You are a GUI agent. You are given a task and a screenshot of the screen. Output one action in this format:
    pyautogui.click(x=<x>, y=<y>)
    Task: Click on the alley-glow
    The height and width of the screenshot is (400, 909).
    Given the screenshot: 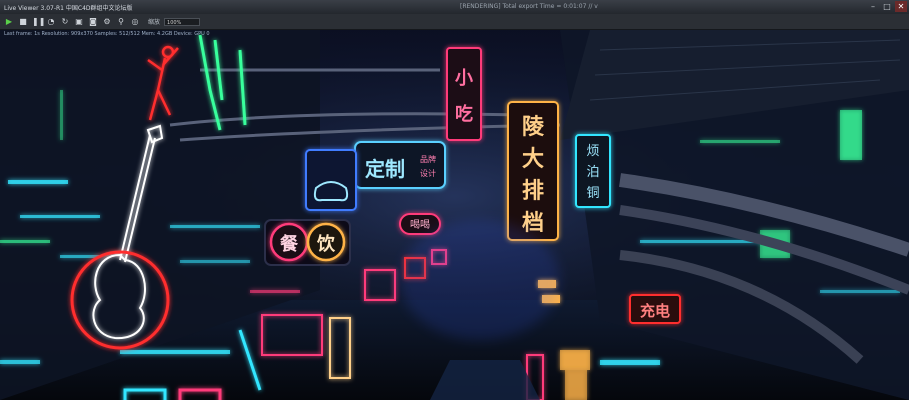 What is the action you would take?
    pyautogui.click(x=480, y=280)
    